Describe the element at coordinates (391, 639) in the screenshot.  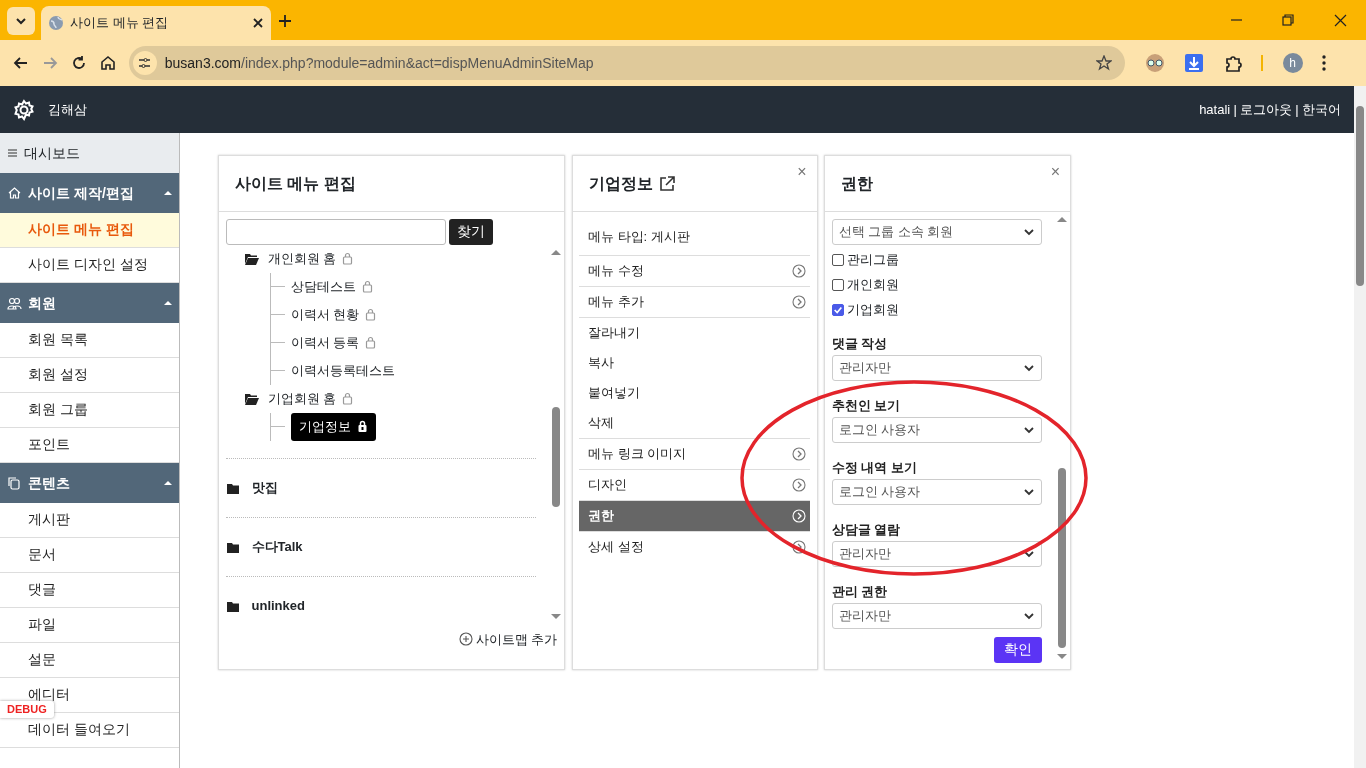
I see `add-sitemap-link: 사이트맵 추가` at that location.